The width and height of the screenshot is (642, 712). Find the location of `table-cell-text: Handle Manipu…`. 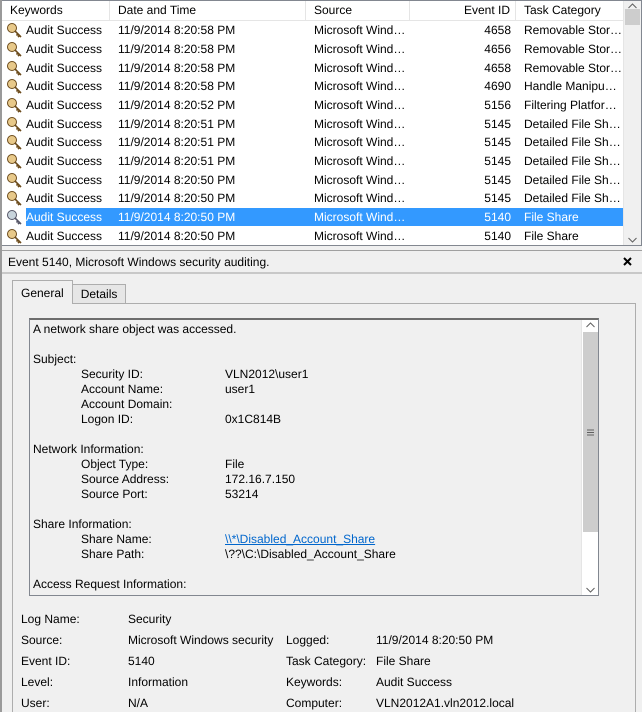

table-cell-text: Handle Manipu… is located at coordinates (570, 86).